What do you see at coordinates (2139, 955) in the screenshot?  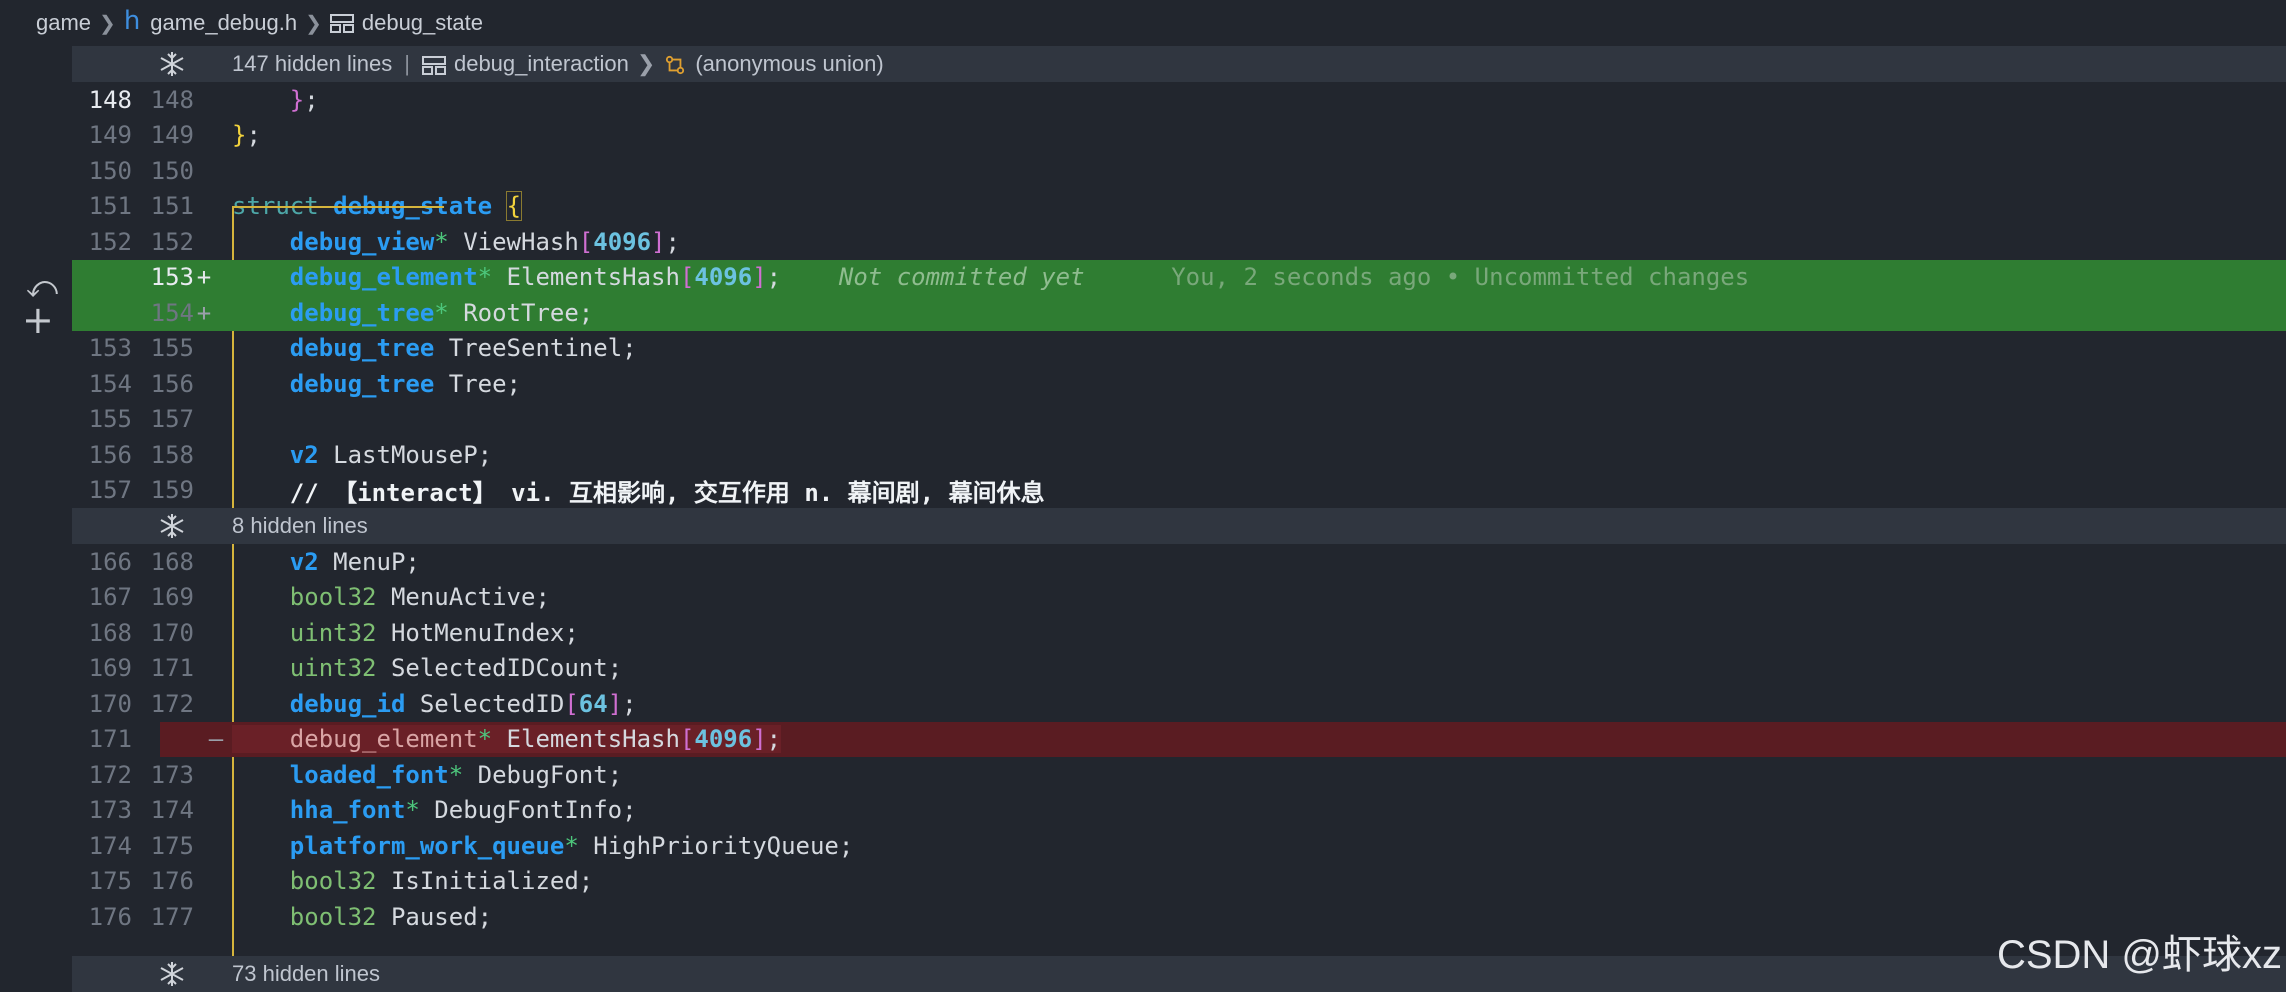 I see `watermark: CSDN @虾球xz` at bounding box center [2139, 955].